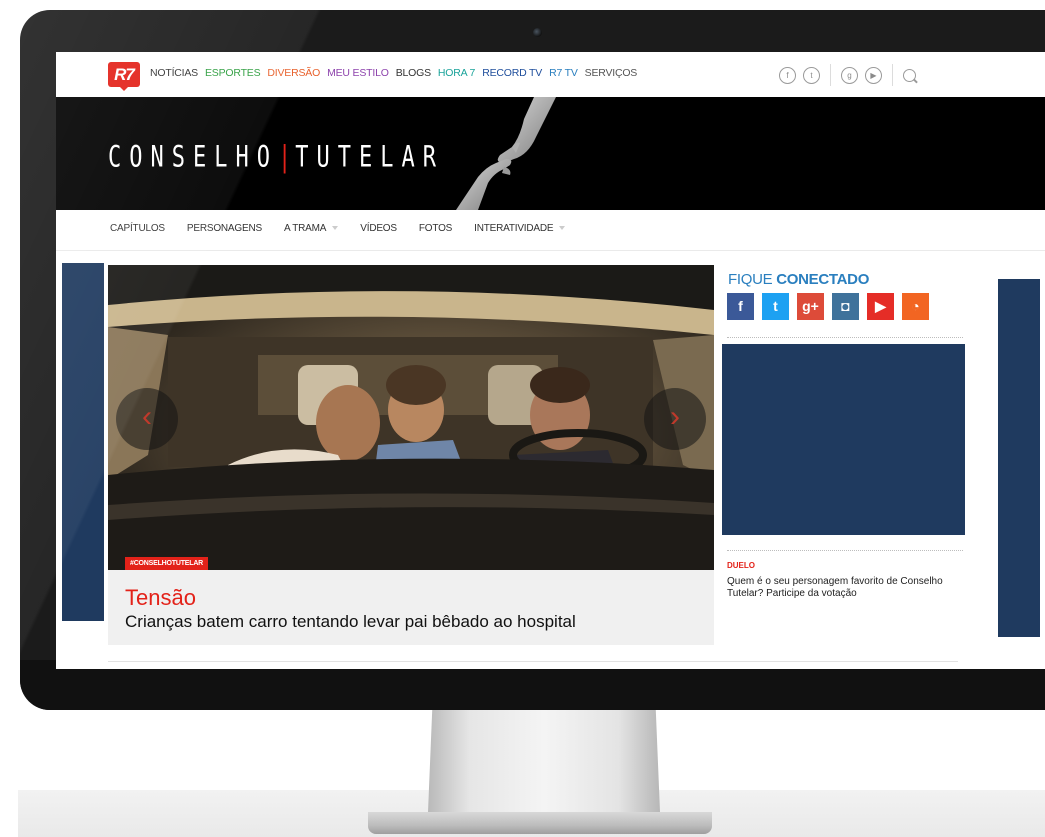  I want to click on hero-kicker: Tensão, so click(160, 598).